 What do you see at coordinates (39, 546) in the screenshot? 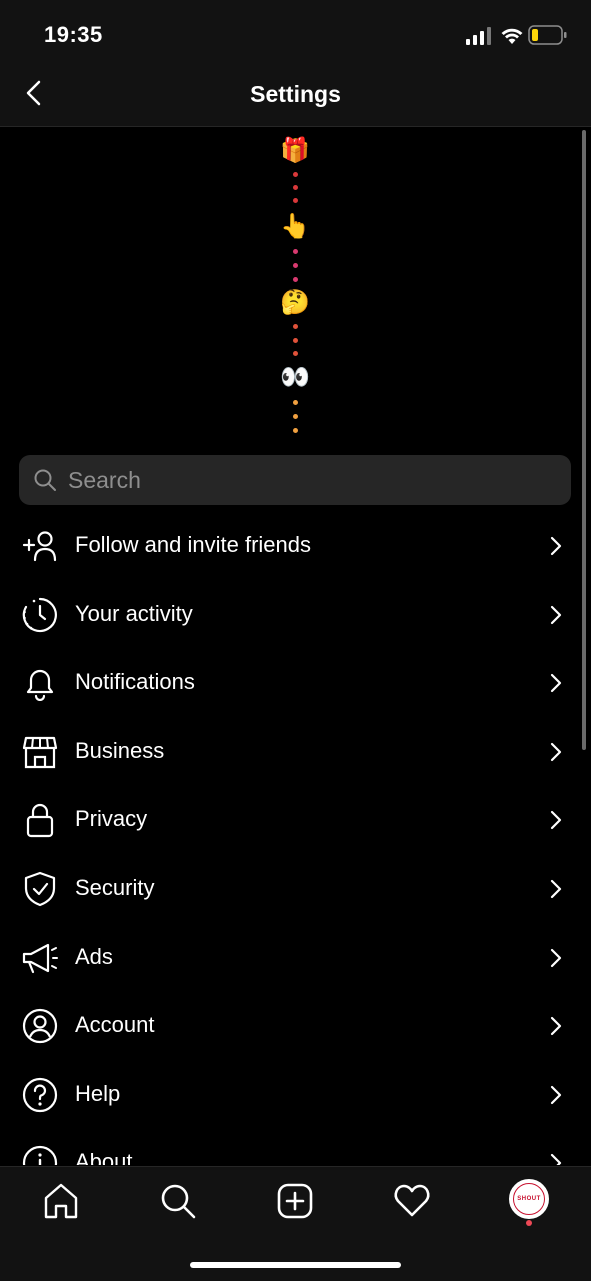
I see `add-person-icon` at bounding box center [39, 546].